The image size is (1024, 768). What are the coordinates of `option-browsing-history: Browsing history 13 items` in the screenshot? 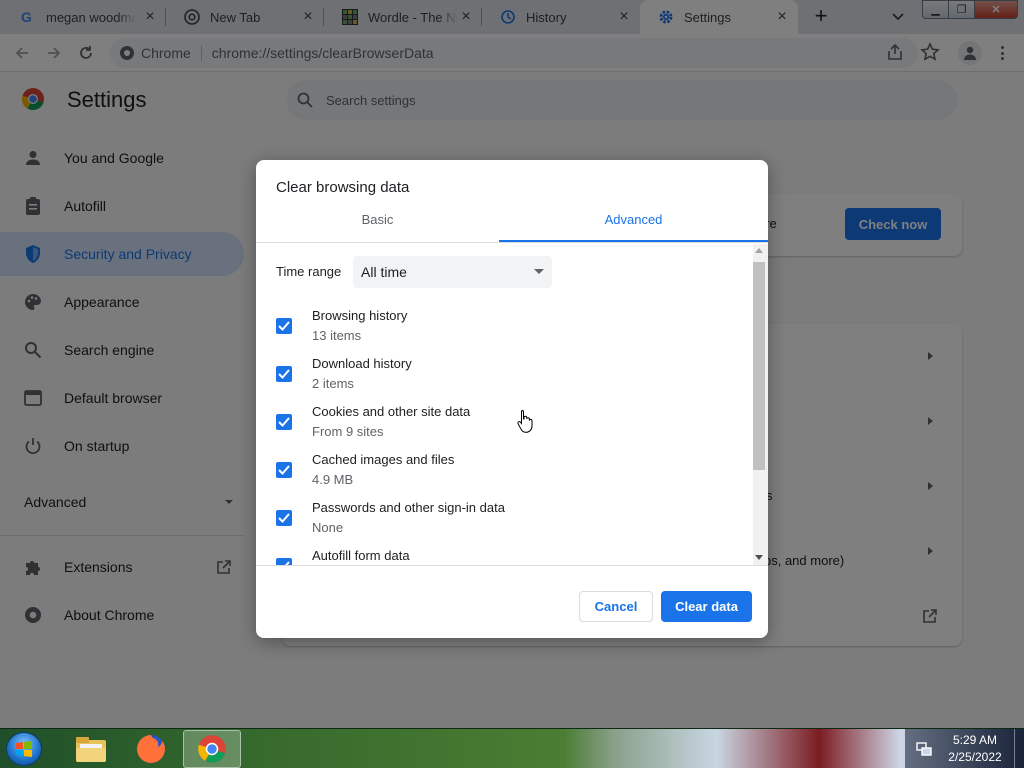 It's located at (511, 330).